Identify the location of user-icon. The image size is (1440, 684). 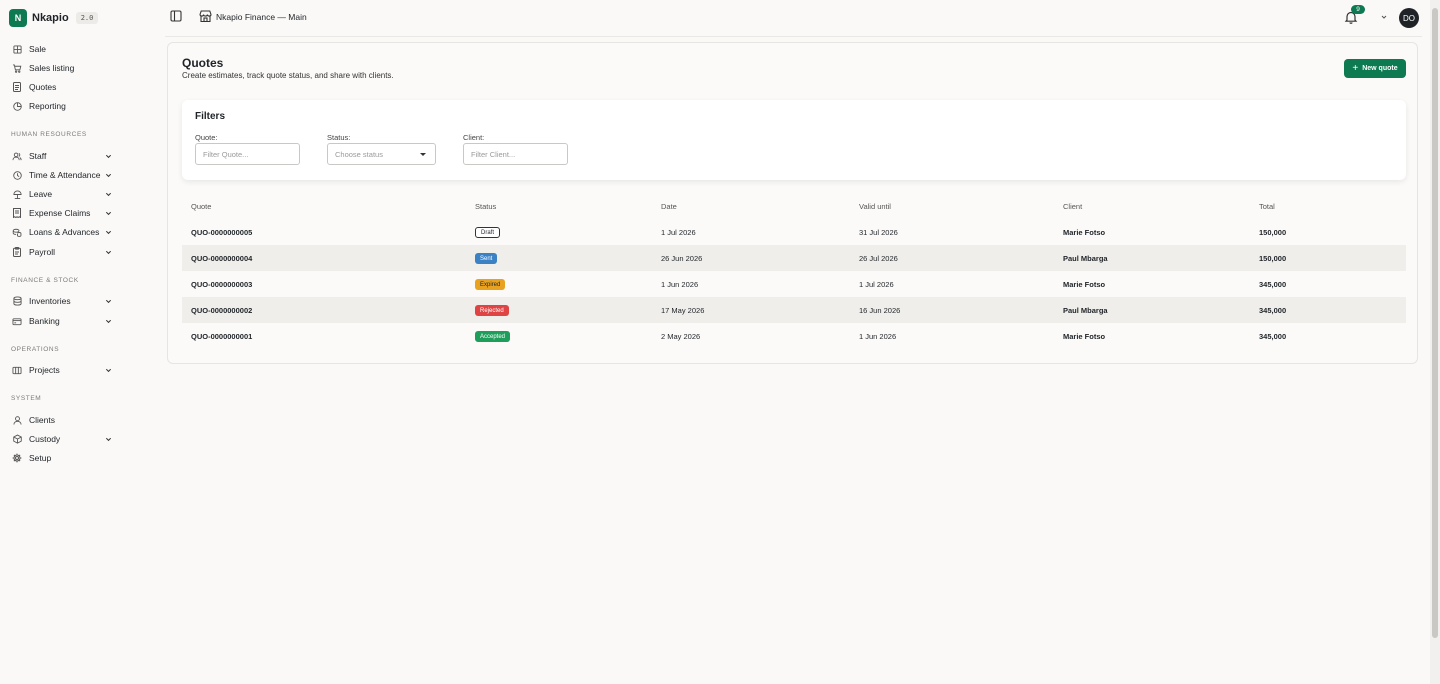
(17, 420).